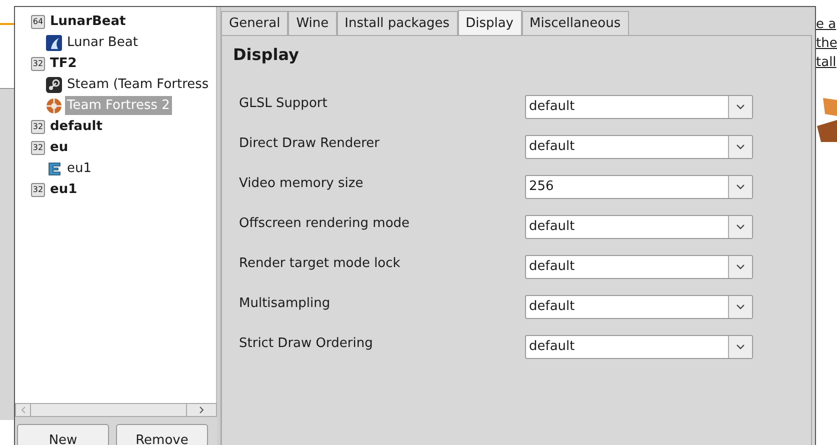 The width and height of the screenshot is (837, 445). What do you see at coordinates (115, 147) in the screenshot?
I see `prefix-item: 32 eu` at bounding box center [115, 147].